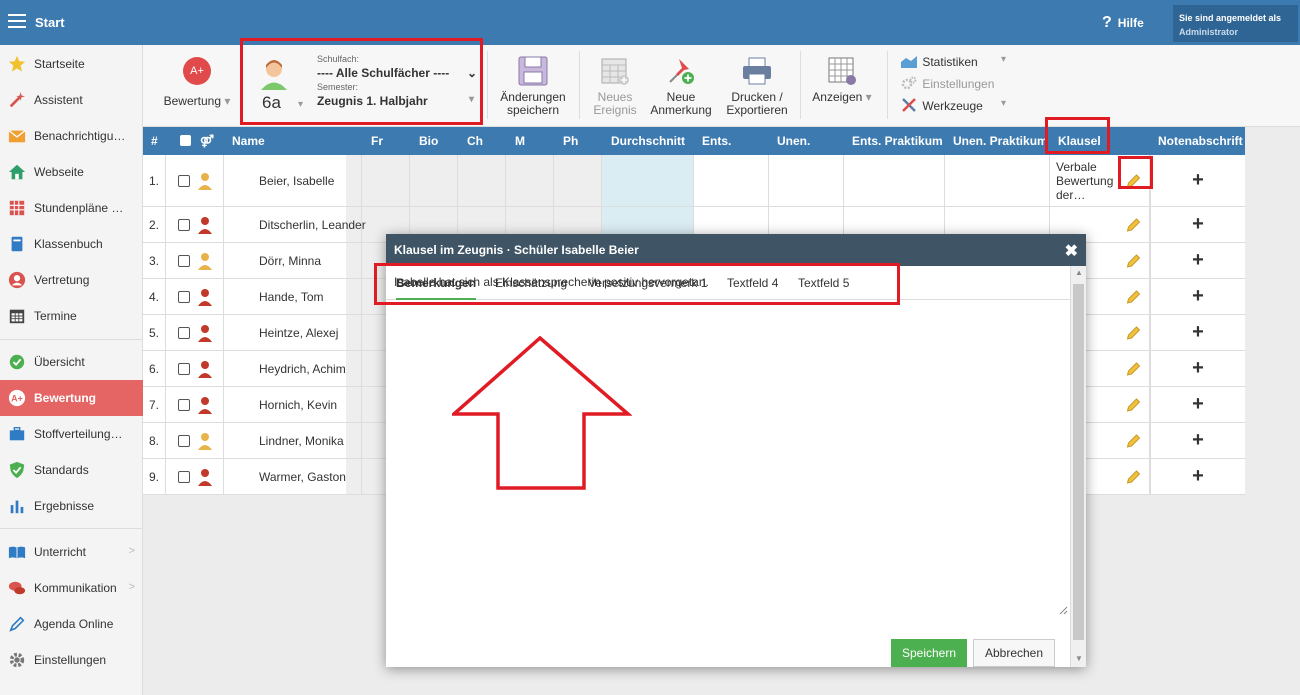 The height and width of the screenshot is (695, 1300). Describe the element at coordinates (953, 105) in the screenshot. I see `tools-menu: Werkzeuge ▾` at that location.